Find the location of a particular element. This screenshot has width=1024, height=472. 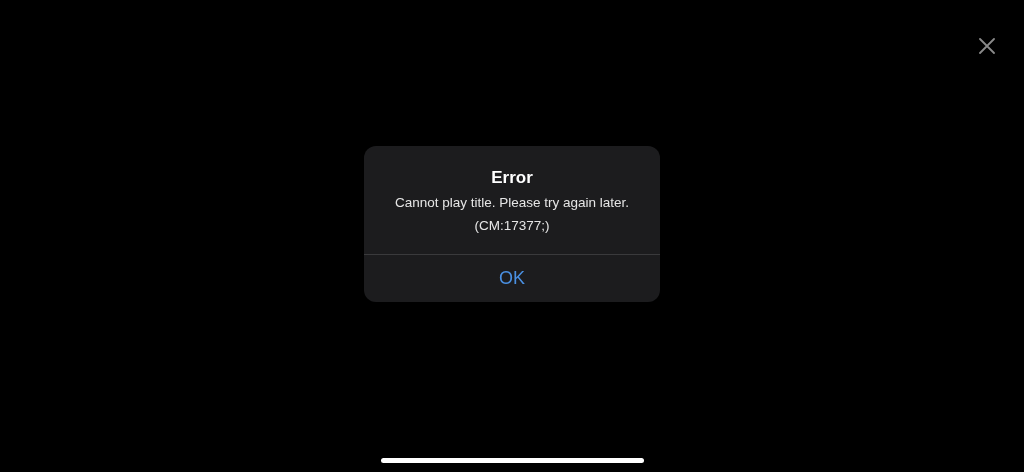

dialog-message: Cannot play title. Please try again later. is located at coordinates (512, 203).